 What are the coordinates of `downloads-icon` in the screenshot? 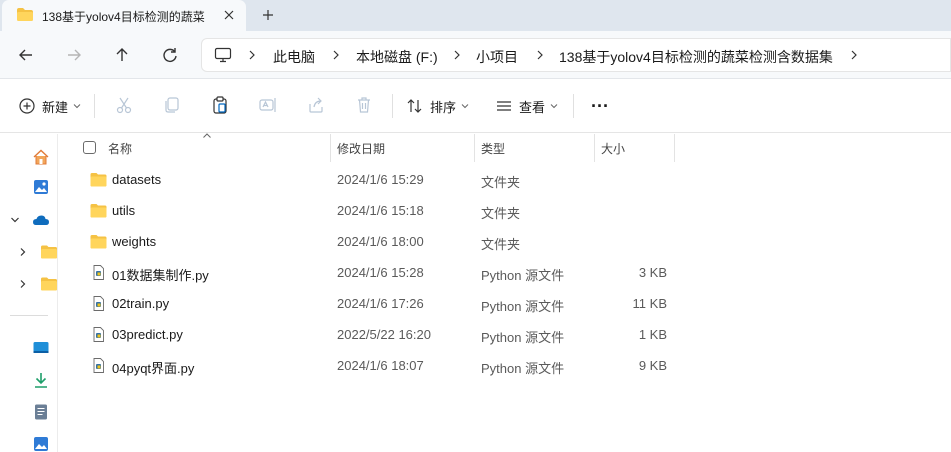 It's located at (41, 380).